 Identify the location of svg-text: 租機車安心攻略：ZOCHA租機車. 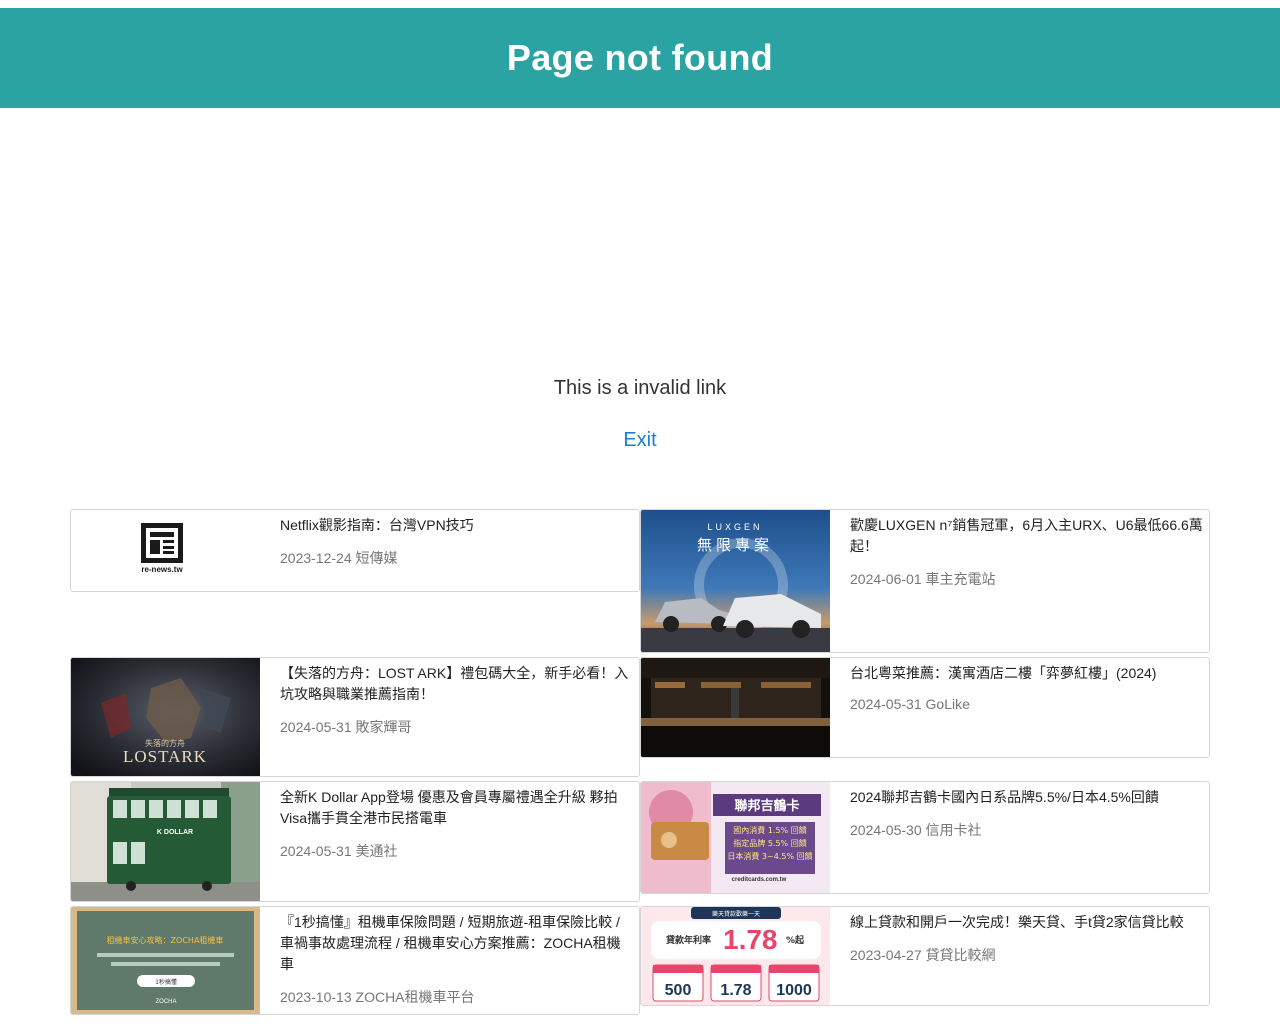
(165, 940).